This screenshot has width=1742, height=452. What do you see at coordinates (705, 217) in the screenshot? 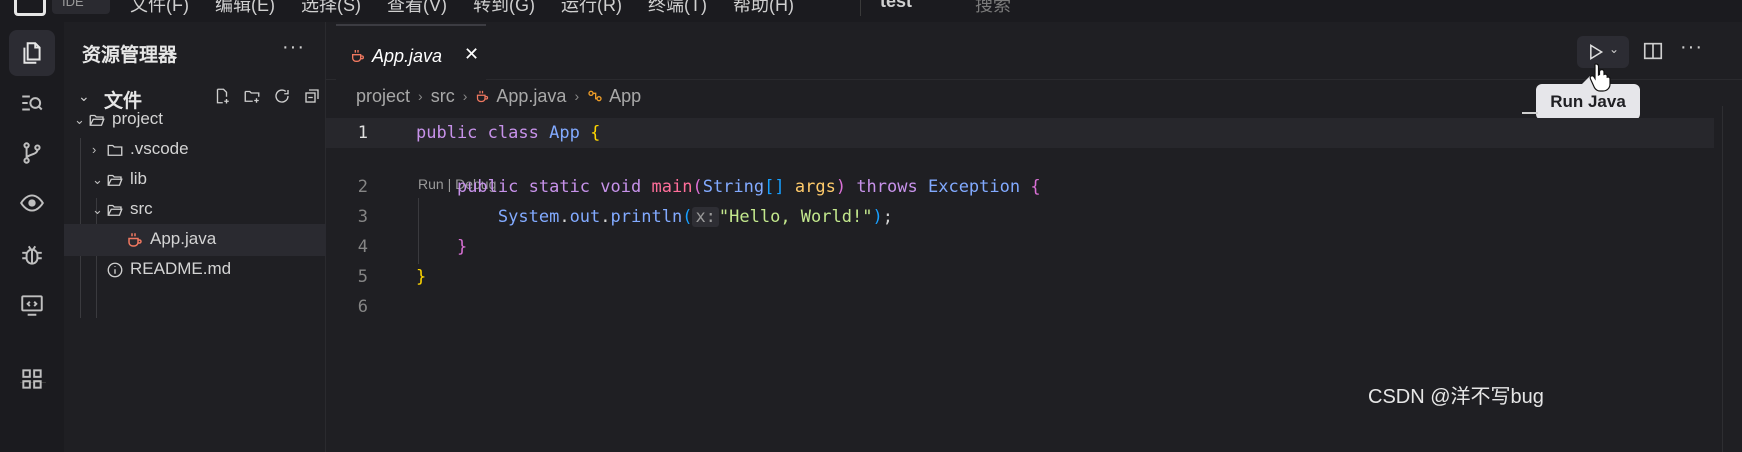
I see `inlay-hint: x:` at bounding box center [705, 217].